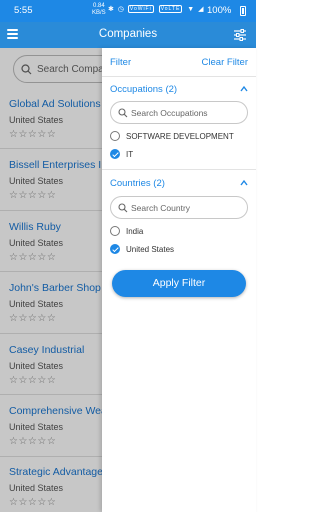 Image resolution: width=320 pixels, height=512 pixels. What do you see at coordinates (161, 208) in the screenshot?
I see `country-search-placeholder: Search Country` at bounding box center [161, 208].